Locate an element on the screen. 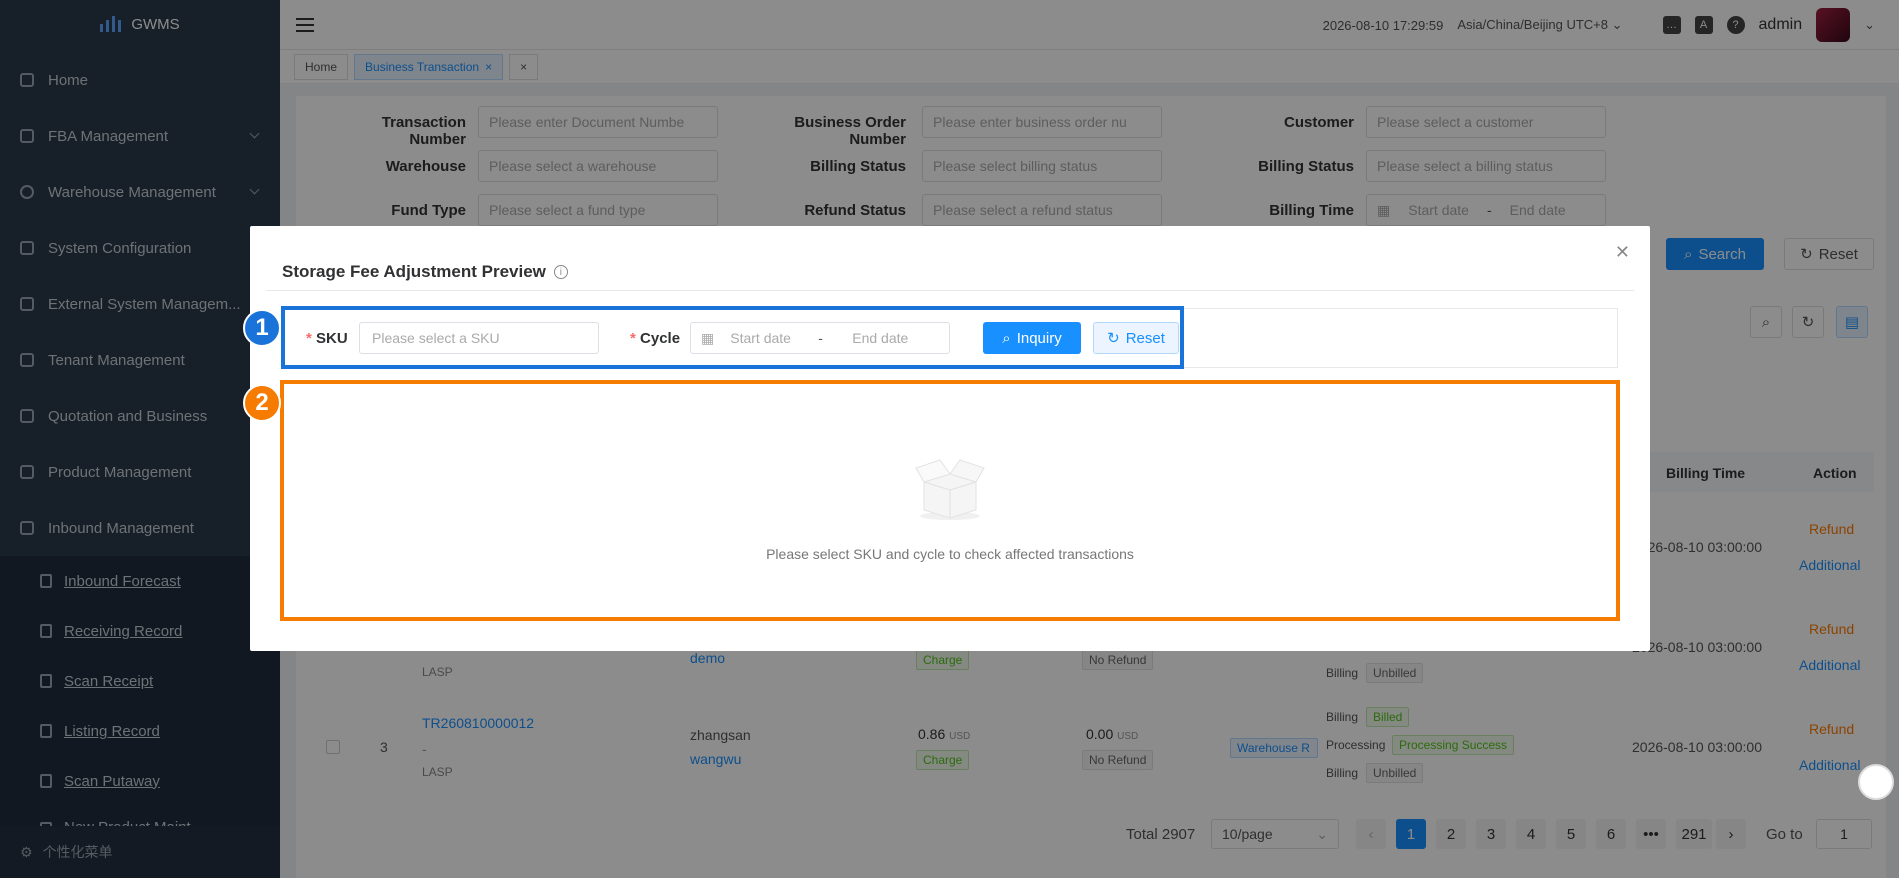 The height and width of the screenshot is (878, 1899). info-icon: i is located at coordinates (560, 272).